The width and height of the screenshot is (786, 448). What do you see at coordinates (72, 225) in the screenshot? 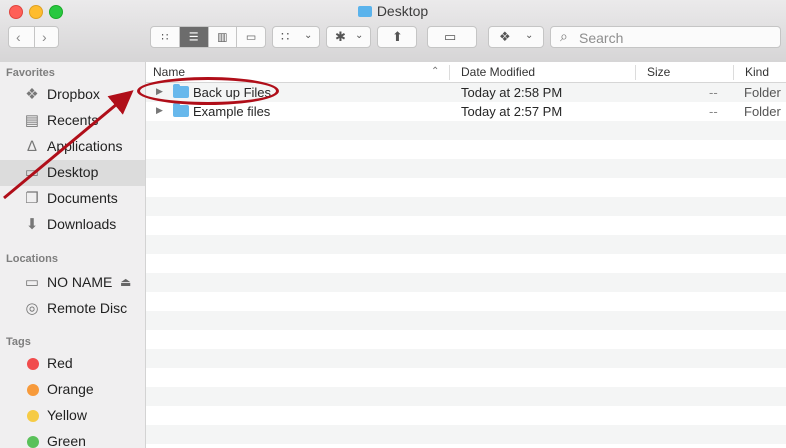
I see `sidebar-item-downloads: ⬇ Downloads` at bounding box center [72, 225].